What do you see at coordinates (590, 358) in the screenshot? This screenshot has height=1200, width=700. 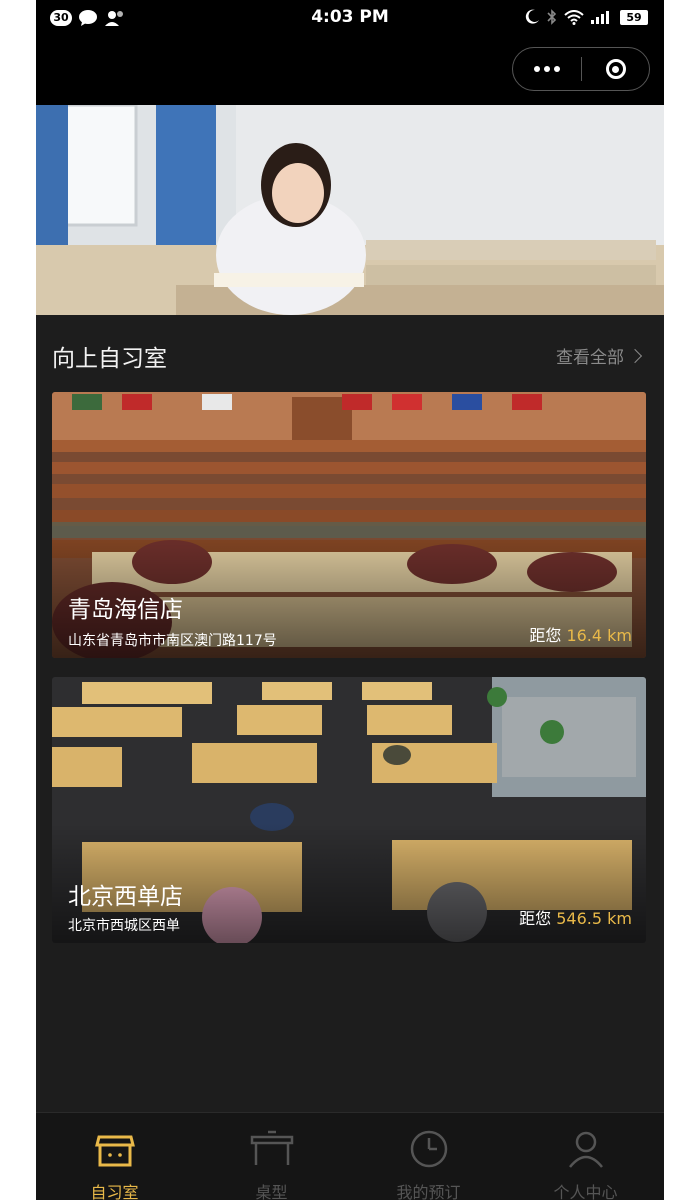 I see `view-all-label: 查看全部` at bounding box center [590, 358].